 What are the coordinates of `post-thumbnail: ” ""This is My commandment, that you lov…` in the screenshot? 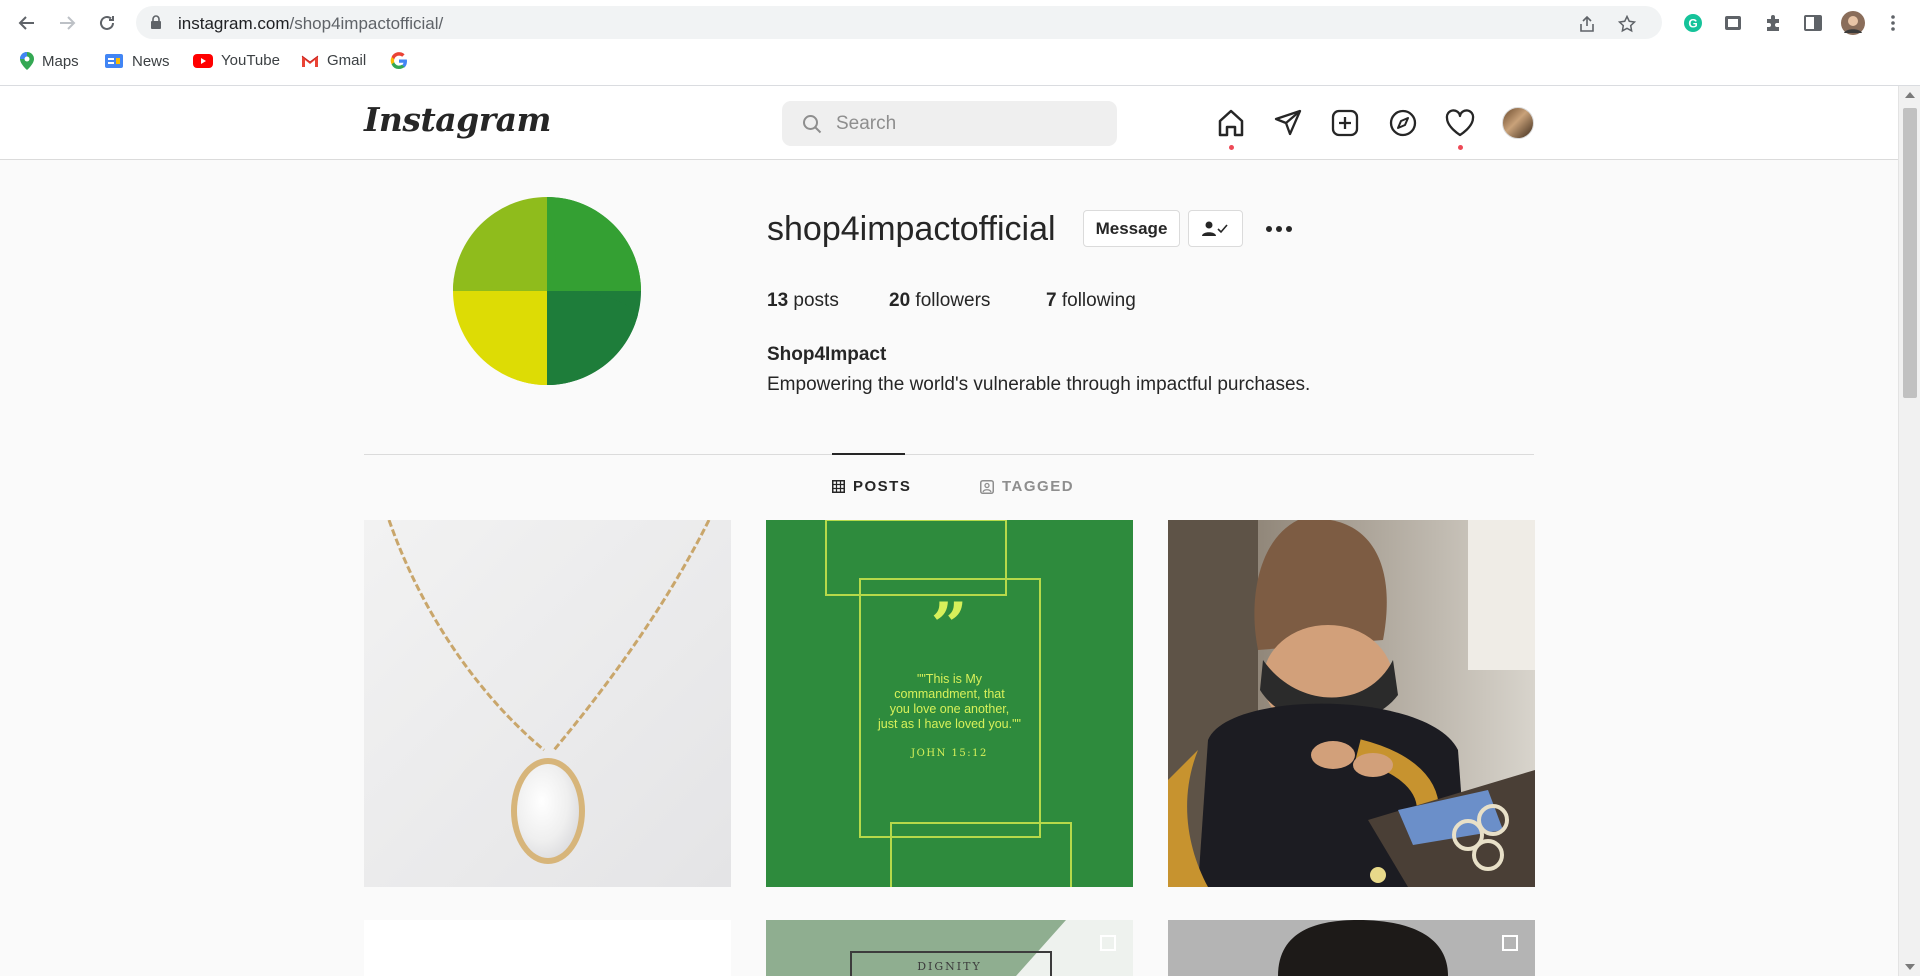 It's located at (949, 703).